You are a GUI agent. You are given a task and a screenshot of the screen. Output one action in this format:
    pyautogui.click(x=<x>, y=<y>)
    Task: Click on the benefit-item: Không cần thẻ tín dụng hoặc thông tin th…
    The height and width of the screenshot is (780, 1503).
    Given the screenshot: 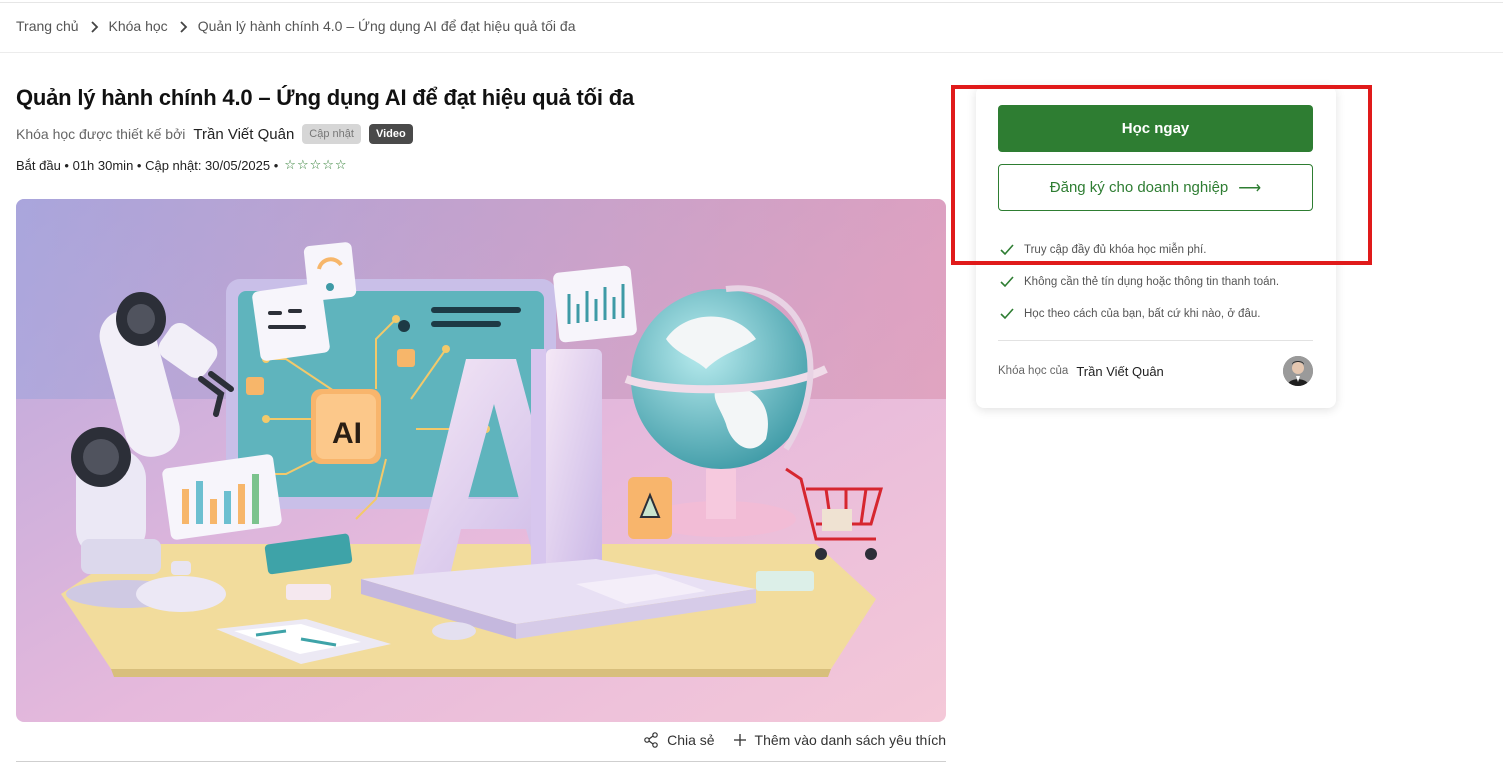 What is the action you would take?
    pyautogui.click(x=1139, y=282)
    